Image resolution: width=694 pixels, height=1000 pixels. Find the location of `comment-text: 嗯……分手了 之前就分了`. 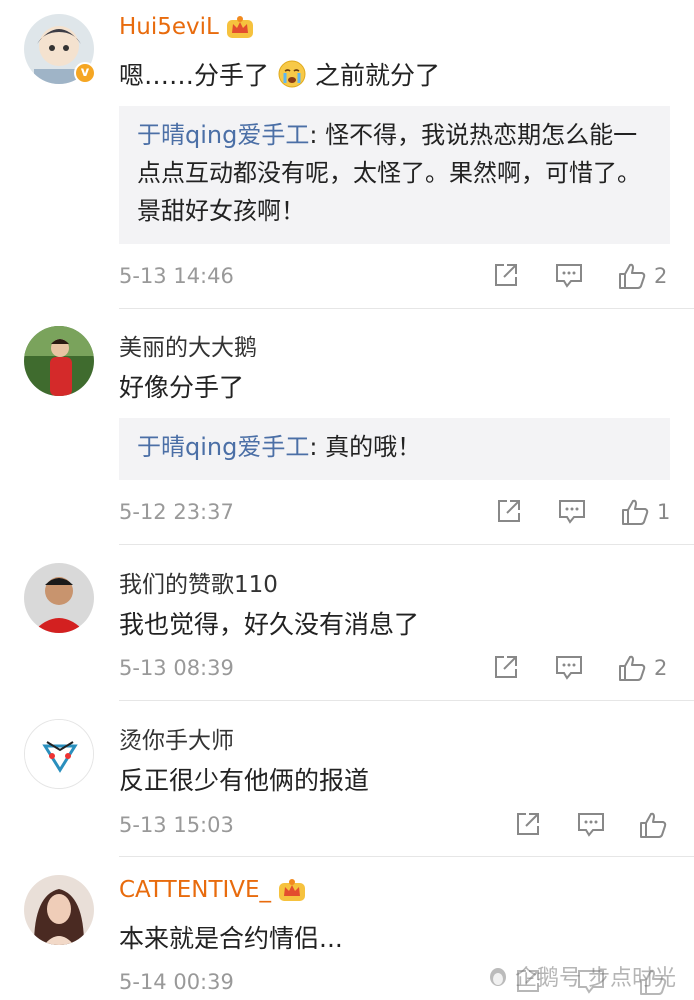

comment-text: 嗯……分手了 之前就分了 is located at coordinates (279, 74).